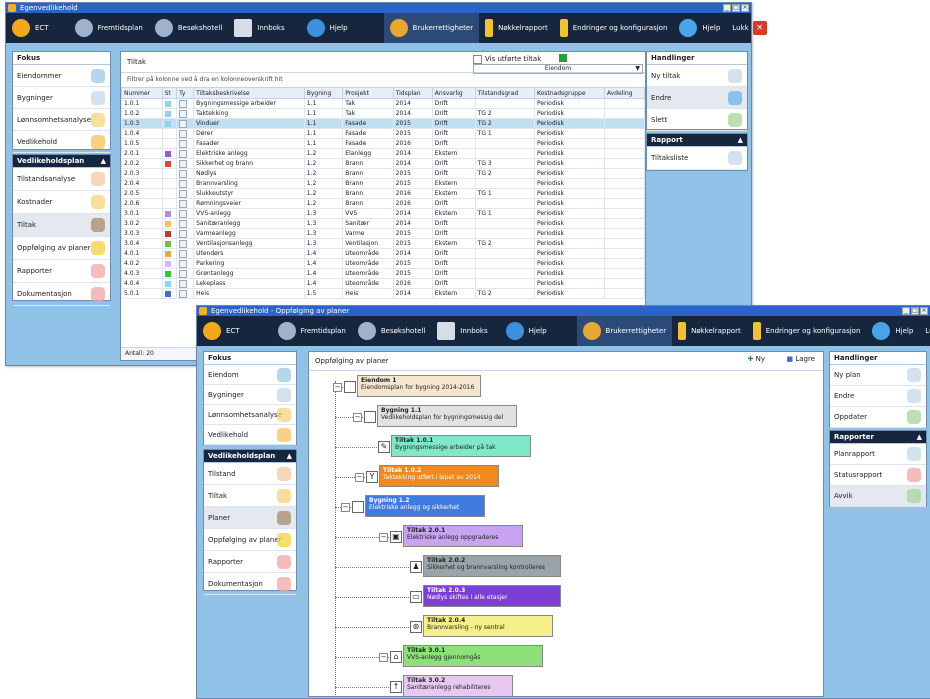  I want to click on action-item: Tiltaksliste, so click(697, 158).